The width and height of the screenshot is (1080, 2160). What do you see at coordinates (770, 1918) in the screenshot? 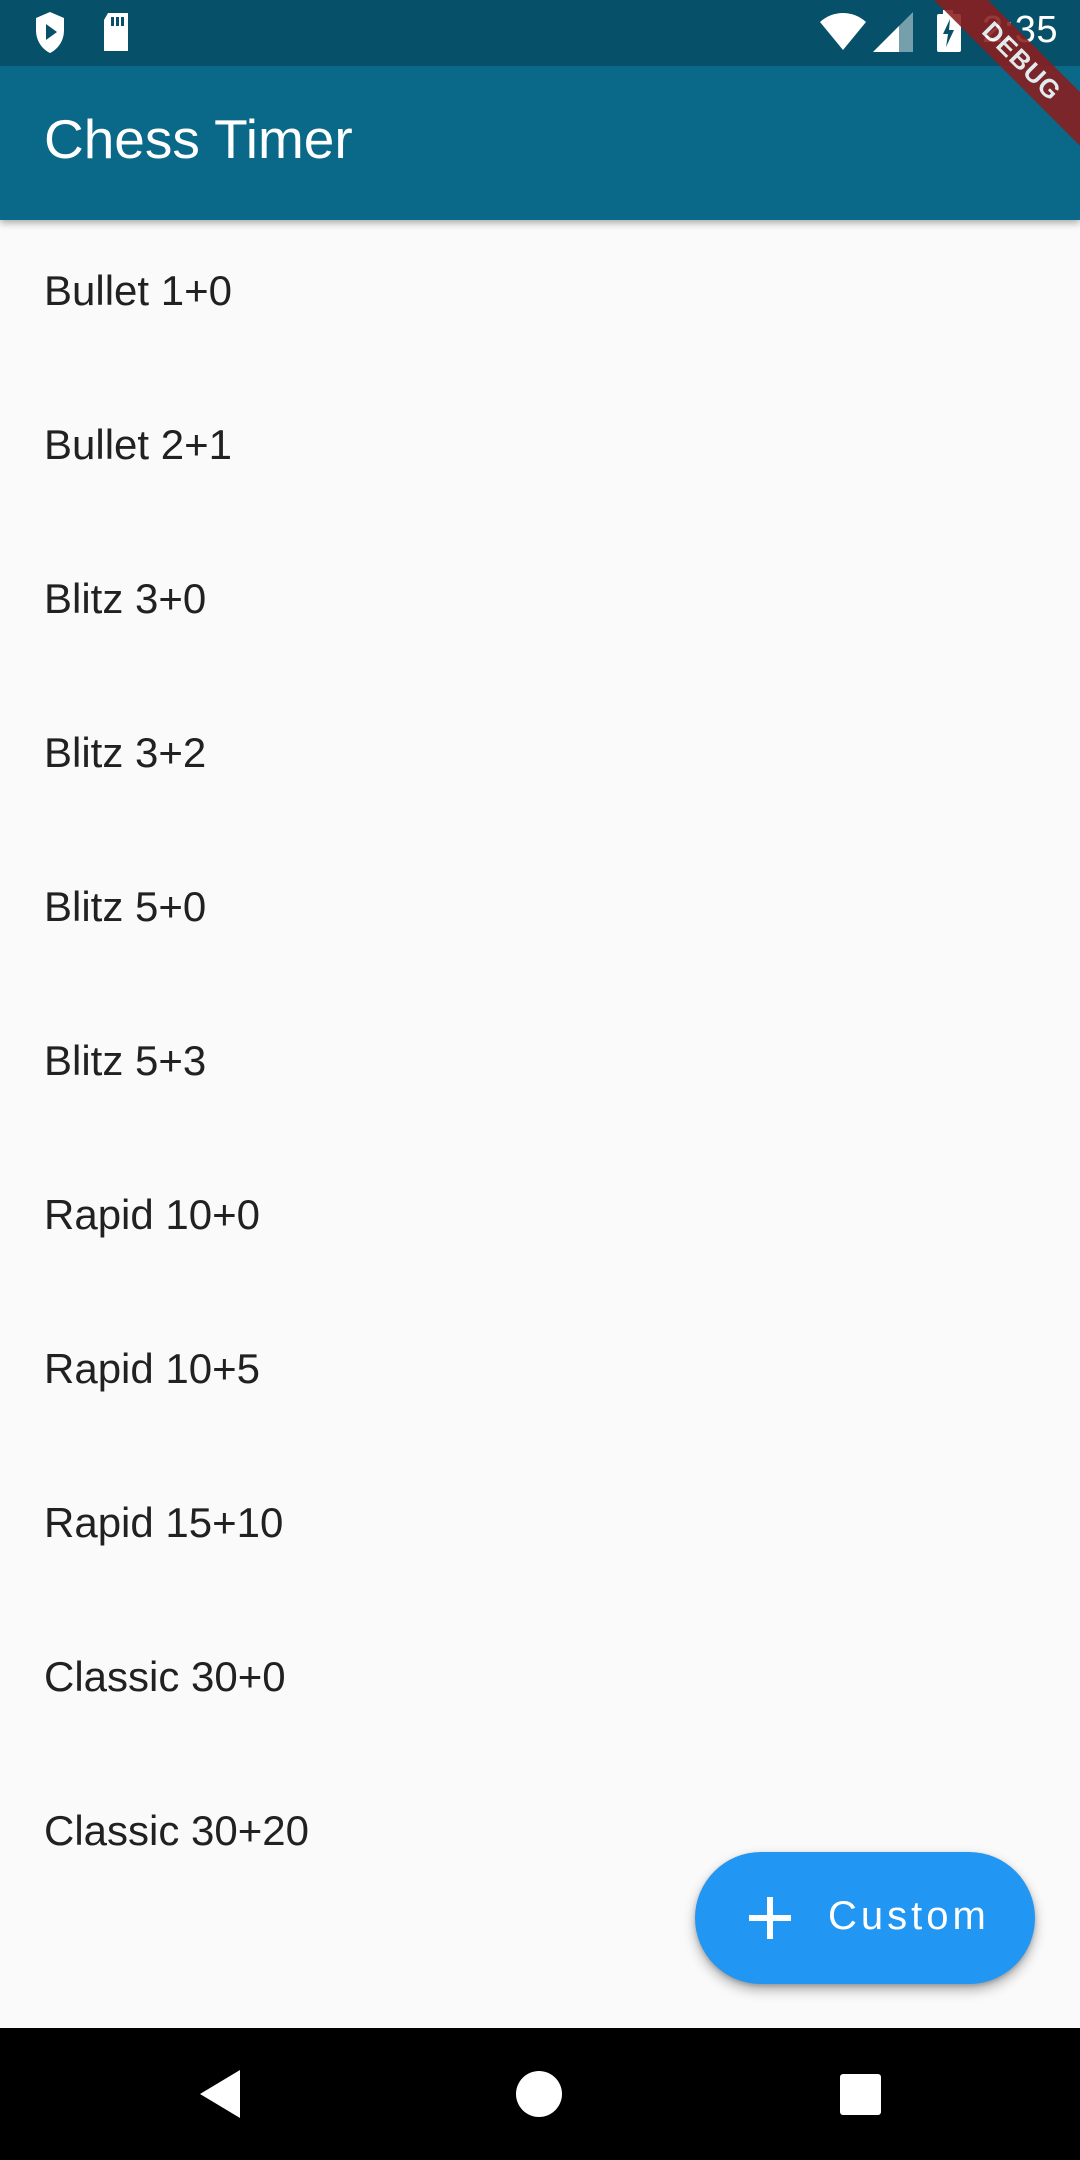
I see `plus-icon` at bounding box center [770, 1918].